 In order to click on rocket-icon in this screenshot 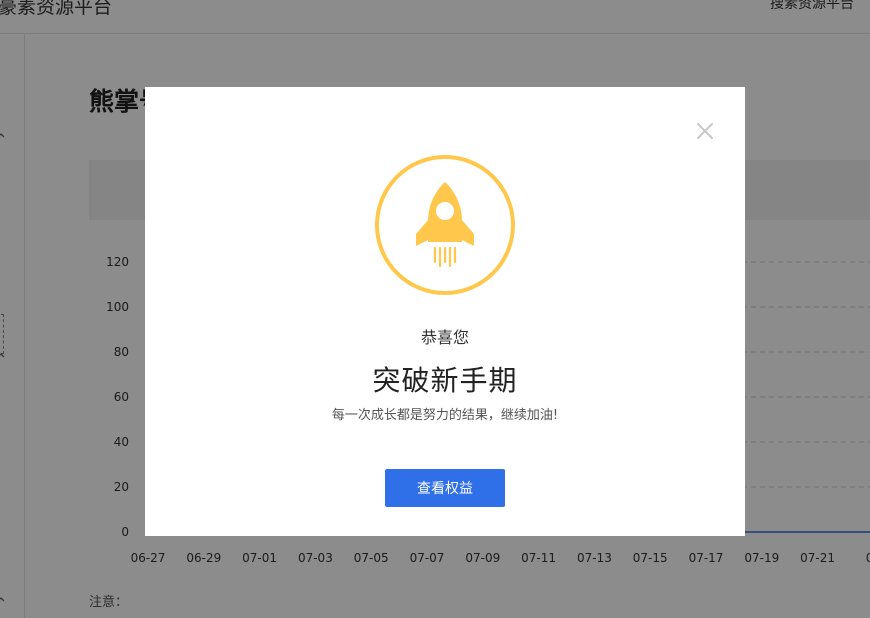, I will do `click(445, 225)`.